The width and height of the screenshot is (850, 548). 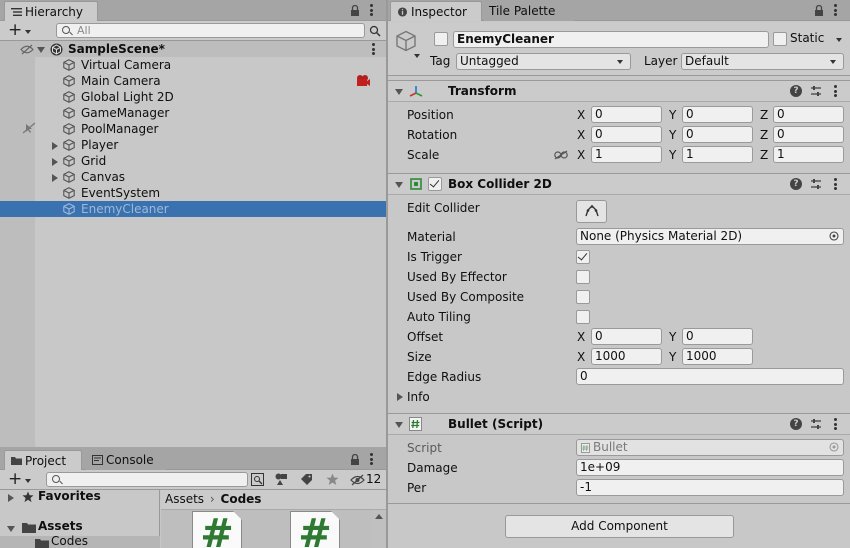 What do you see at coordinates (561, 155) in the screenshot?
I see `constrain-proportions-link-icon` at bounding box center [561, 155].